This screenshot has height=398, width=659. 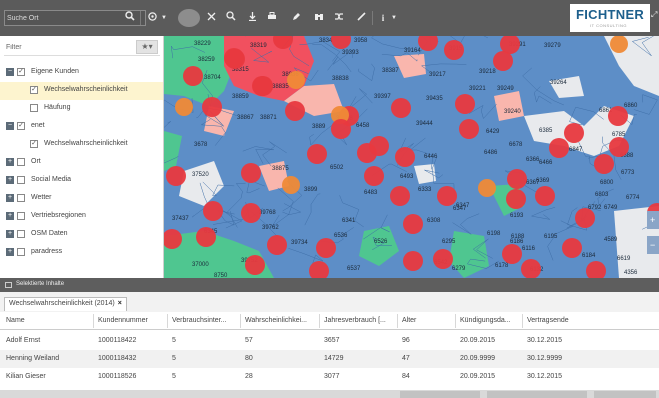 What do you see at coordinates (81, 199) in the screenshot?
I see `layer-item: + Wetter` at bounding box center [81, 199].